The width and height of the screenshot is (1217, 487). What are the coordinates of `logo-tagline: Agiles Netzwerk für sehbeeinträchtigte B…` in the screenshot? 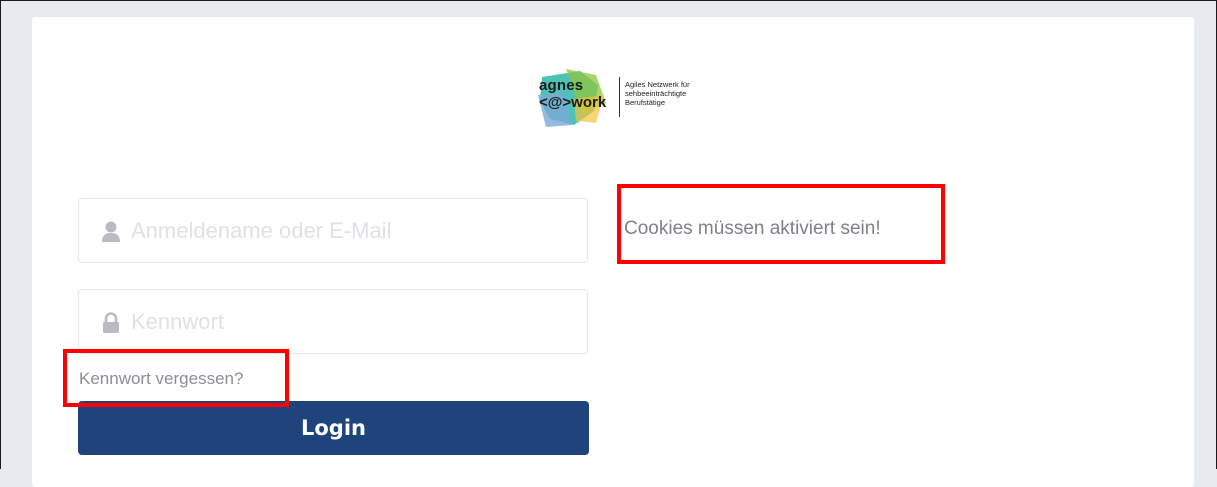 It's located at (670, 93).